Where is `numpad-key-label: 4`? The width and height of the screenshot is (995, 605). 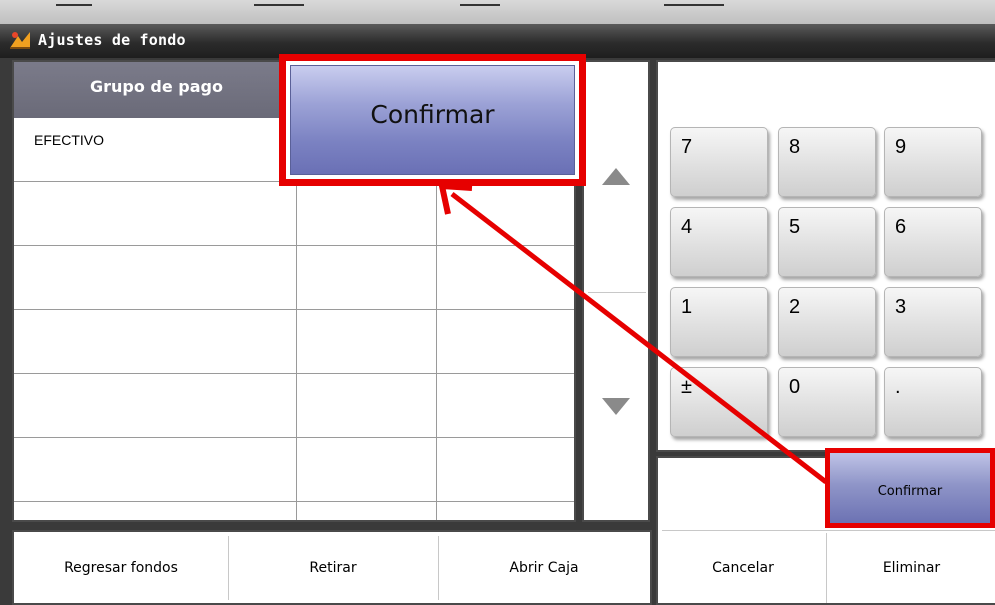
numpad-key-label: 4 is located at coordinates (687, 227).